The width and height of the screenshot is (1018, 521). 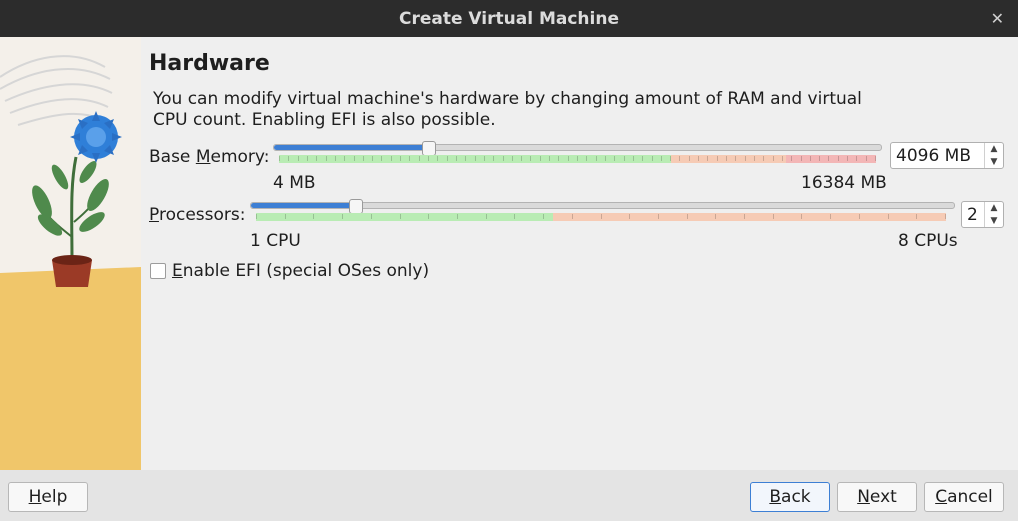 I want to click on processors-slider-handle, so click(x=356, y=206).